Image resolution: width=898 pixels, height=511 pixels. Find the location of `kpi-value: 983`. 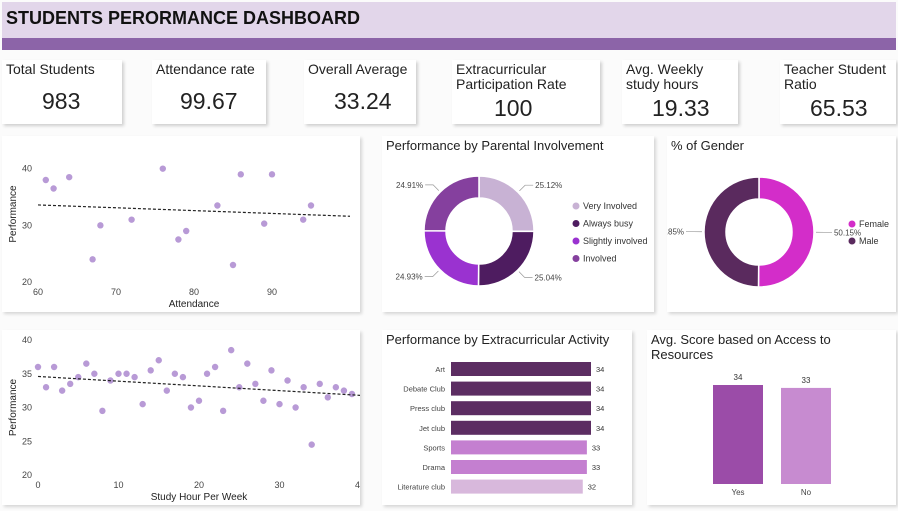

kpi-value: 983 is located at coordinates (61, 101).